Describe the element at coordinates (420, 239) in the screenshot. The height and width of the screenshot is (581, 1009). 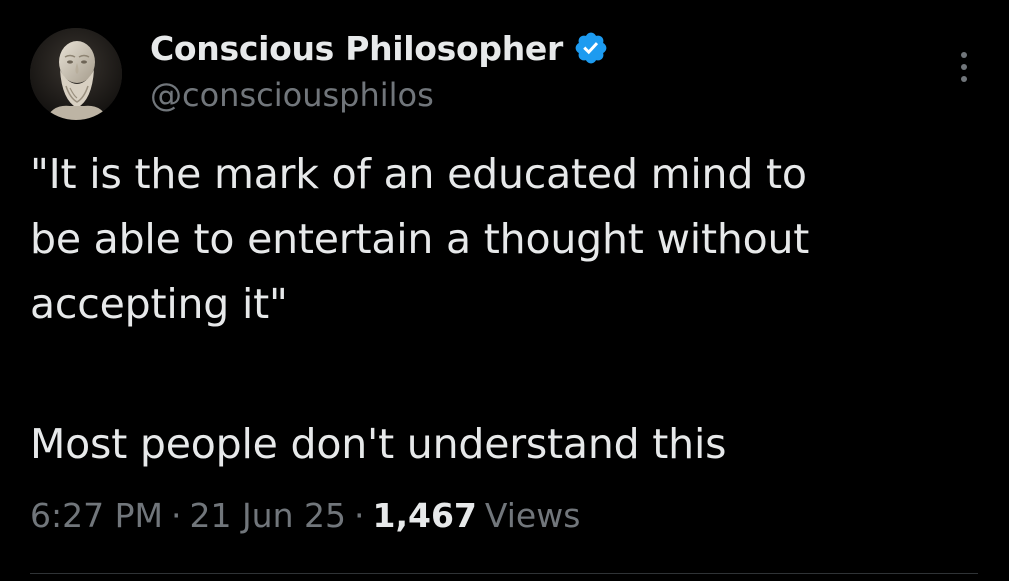
I see `tweet-text-line-2: be able to entertain a thought without` at that location.